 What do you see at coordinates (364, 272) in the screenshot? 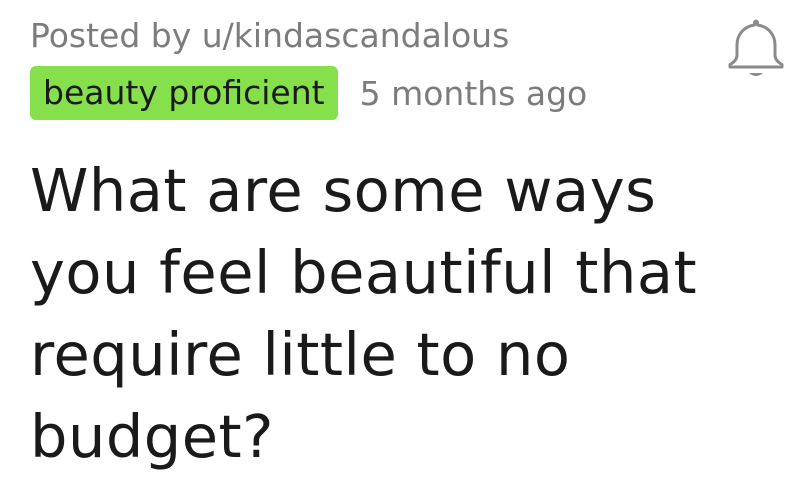
I see `post-title-line: you feel beautiful that` at bounding box center [364, 272].